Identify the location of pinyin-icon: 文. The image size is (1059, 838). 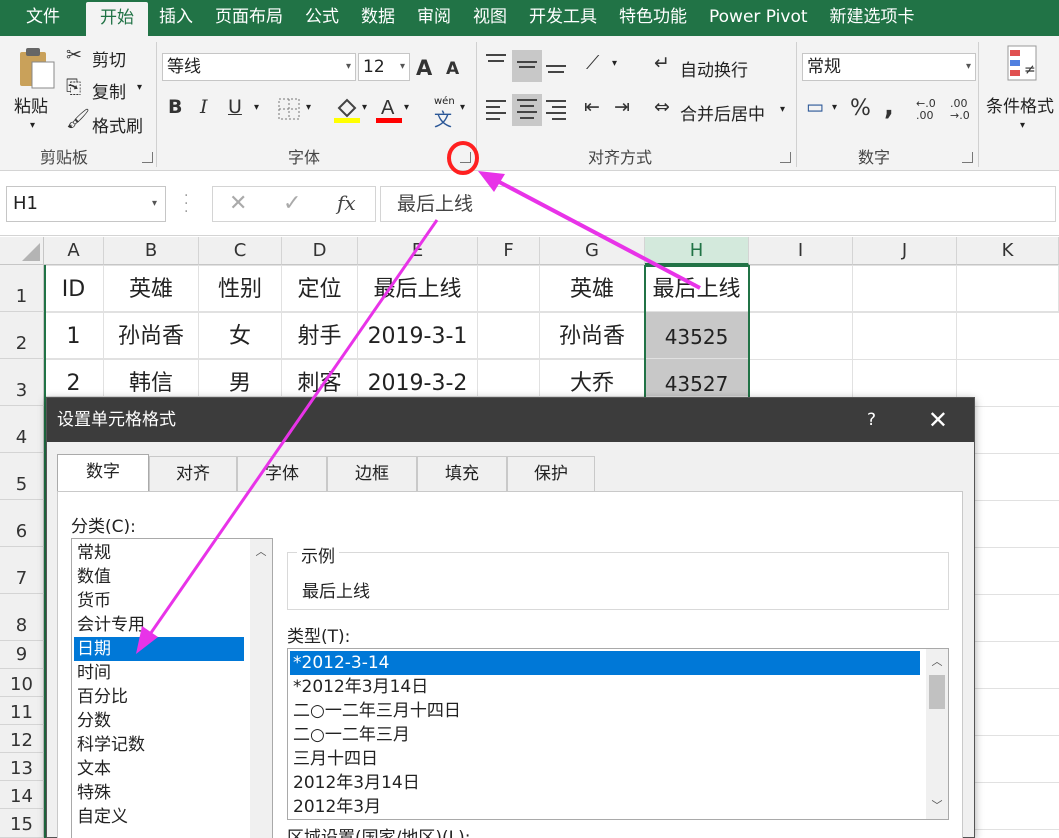
(443, 119).